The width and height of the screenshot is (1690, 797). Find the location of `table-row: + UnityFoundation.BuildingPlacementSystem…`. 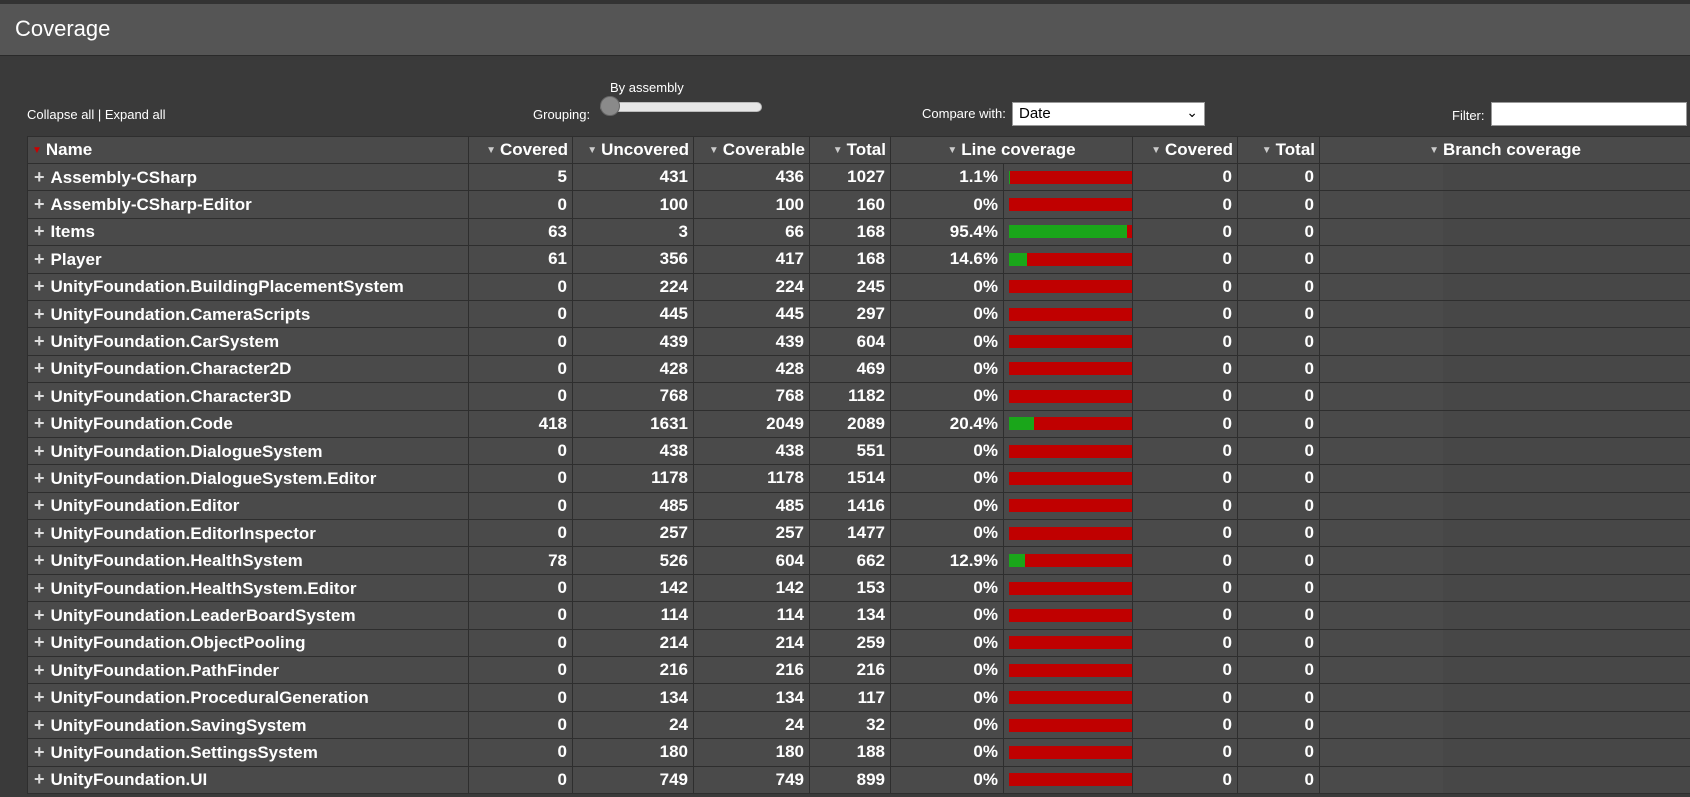

table-row: + UnityFoundation.BuildingPlacementSystem… is located at coordinates (858, 286).